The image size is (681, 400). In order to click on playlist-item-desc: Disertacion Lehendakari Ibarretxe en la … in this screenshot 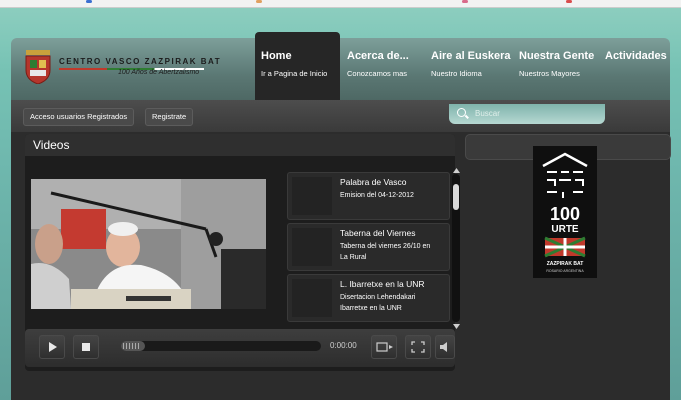, I will do `click(378, 303)`.